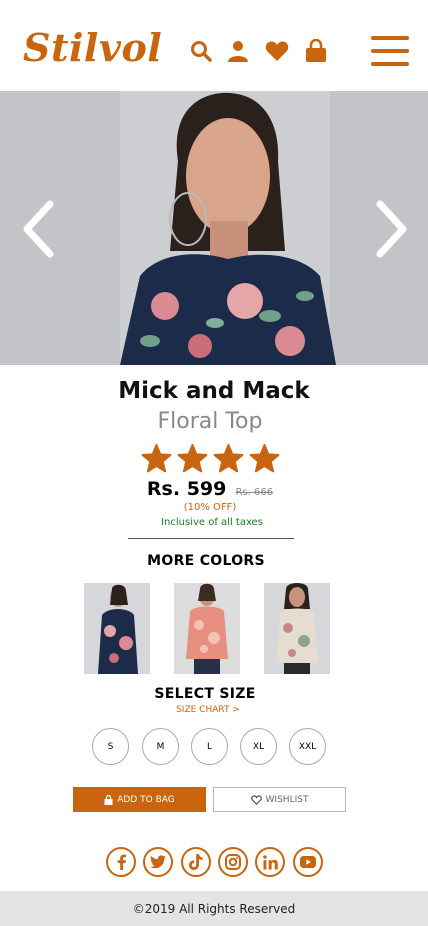 This screenshot has width=428, height=926. Describe the element at coordinates (297, 628) in the screenshot. I see `color-swatch-beige` at that location.